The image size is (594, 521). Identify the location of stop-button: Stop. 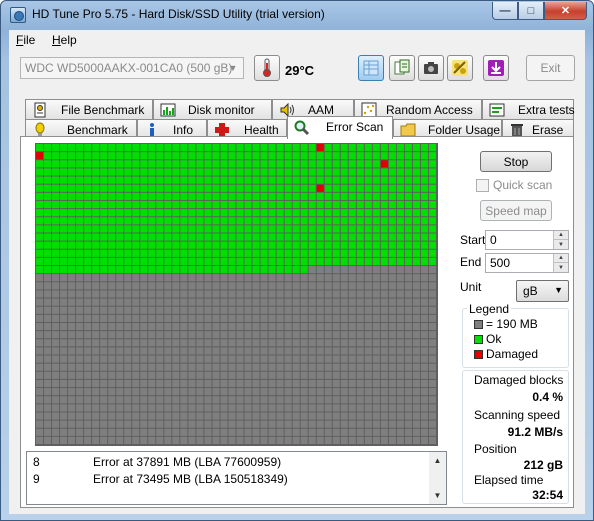
(516, 161).